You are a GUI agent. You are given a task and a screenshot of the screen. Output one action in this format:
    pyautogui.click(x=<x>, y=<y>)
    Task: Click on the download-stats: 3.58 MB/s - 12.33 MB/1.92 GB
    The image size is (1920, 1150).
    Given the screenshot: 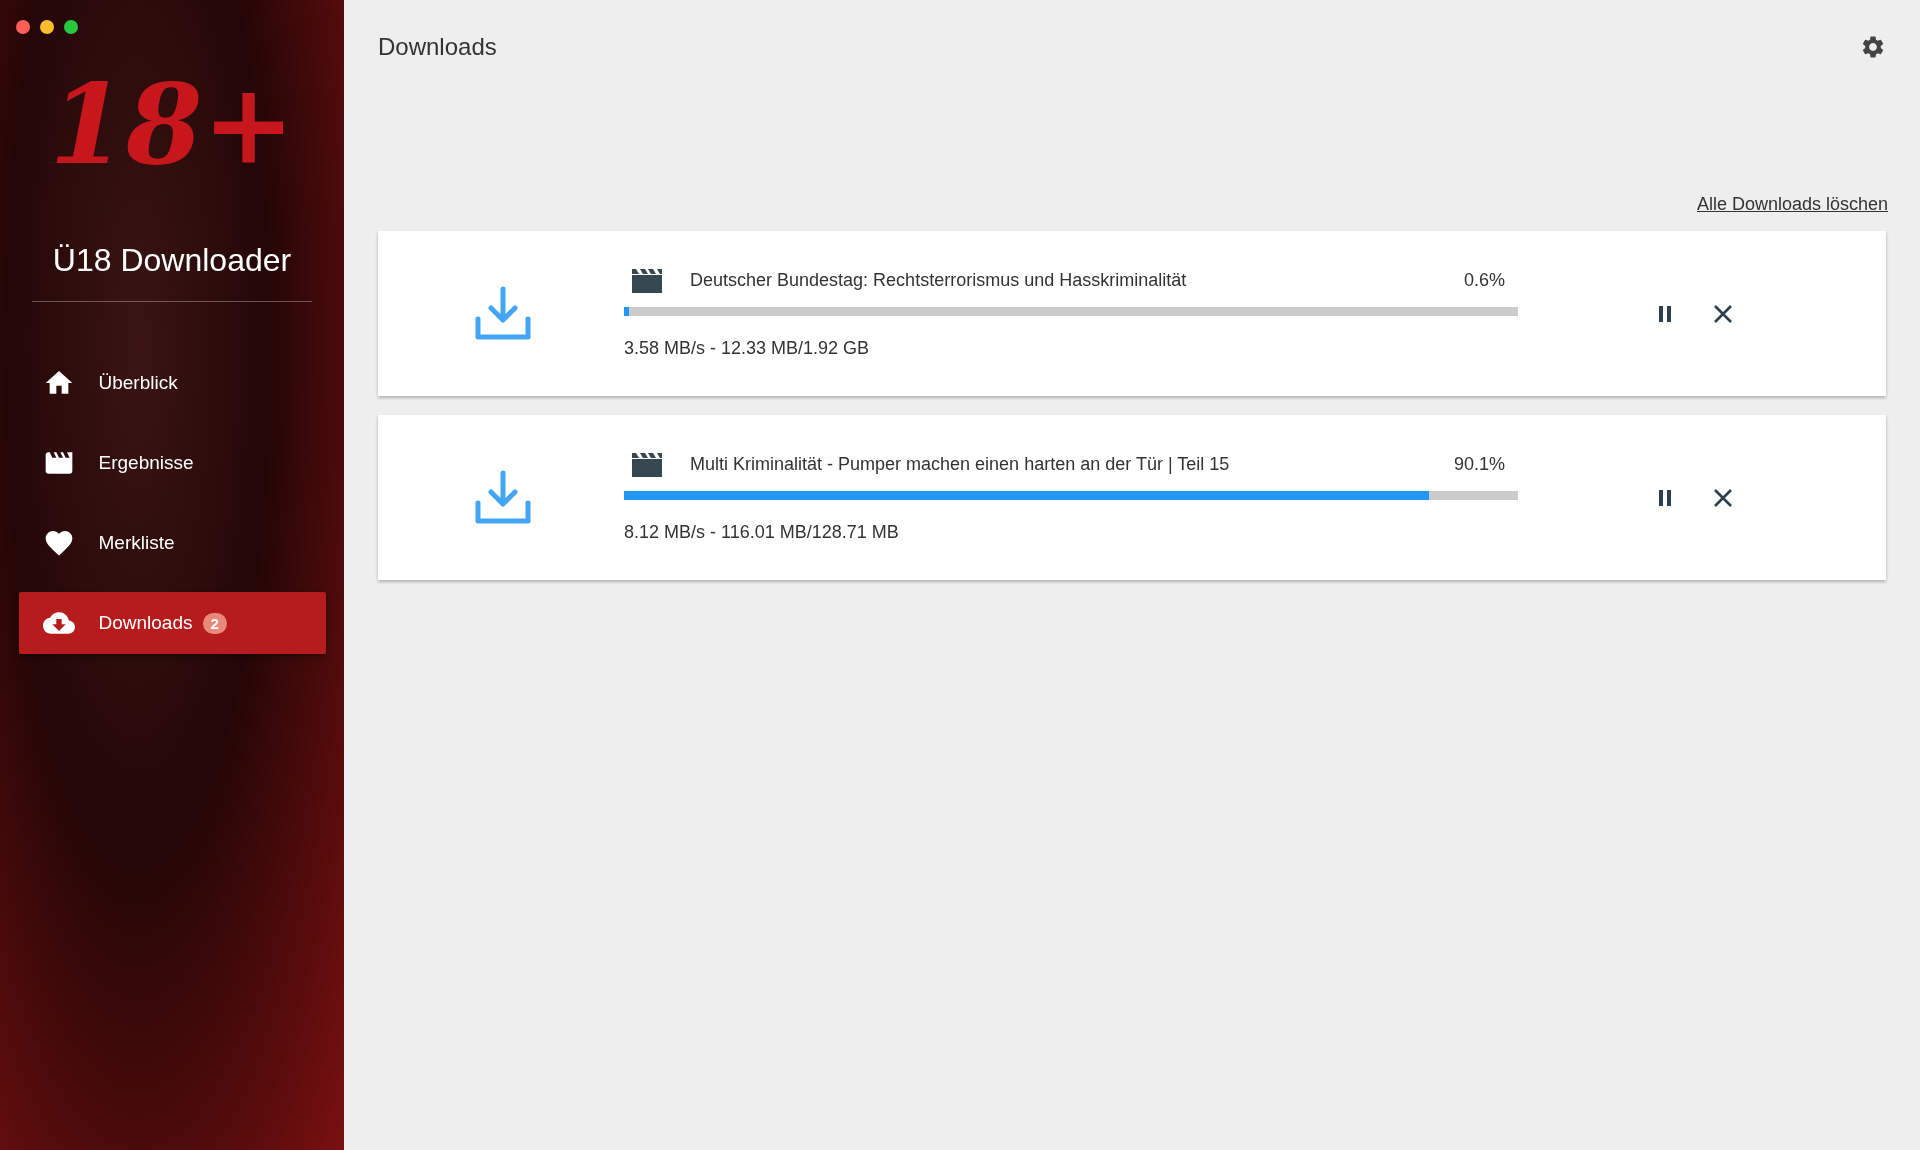 What is the action you would take?
    pyautogui.click(x=747, y=348)
    